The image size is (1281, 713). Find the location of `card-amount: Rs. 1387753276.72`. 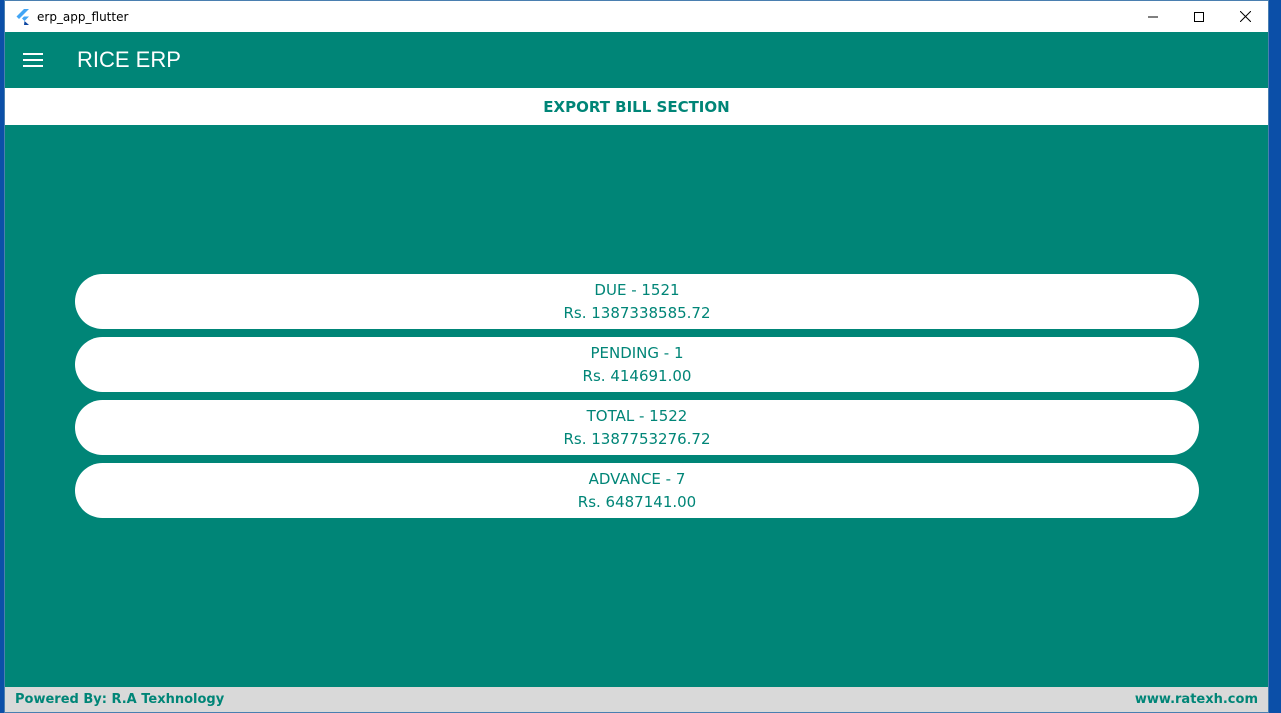

card-amount: Rs. 1387753276.72 is located at coordinates (637, 438).